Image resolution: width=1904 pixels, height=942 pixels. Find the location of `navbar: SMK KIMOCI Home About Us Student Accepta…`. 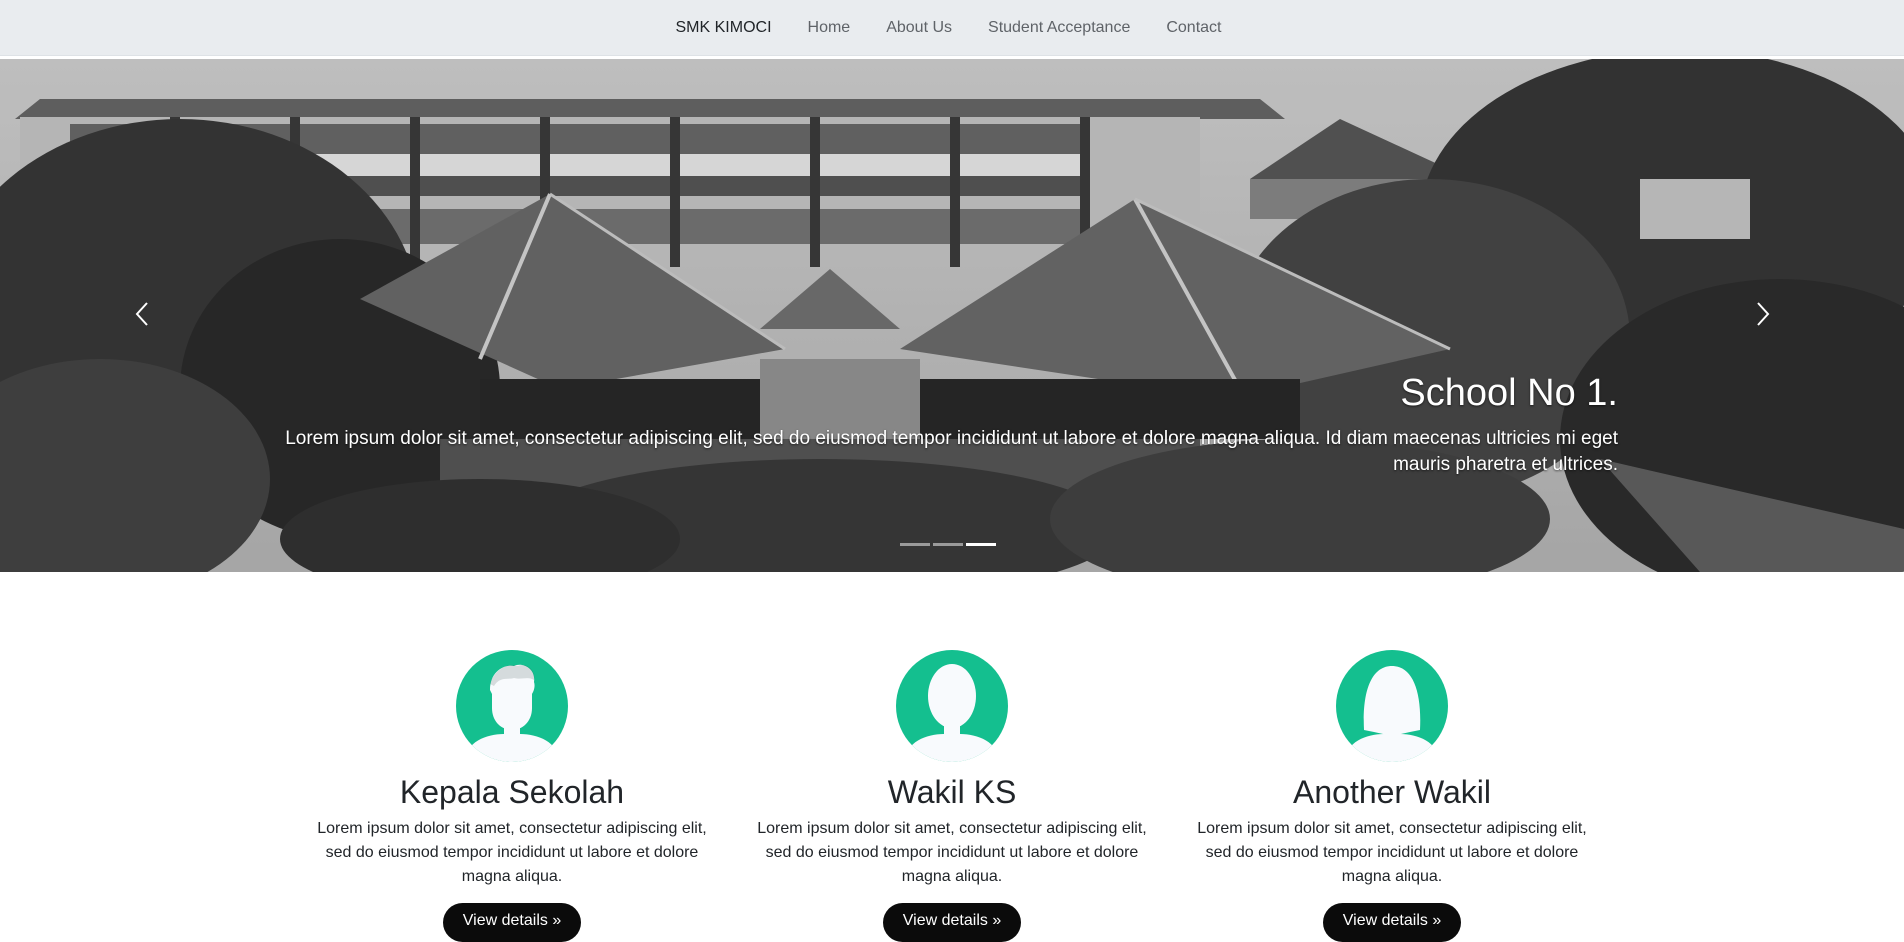

navbar: SMK KIMOCI Home About Us Student Accepta… is located at coordinates (952, 28).